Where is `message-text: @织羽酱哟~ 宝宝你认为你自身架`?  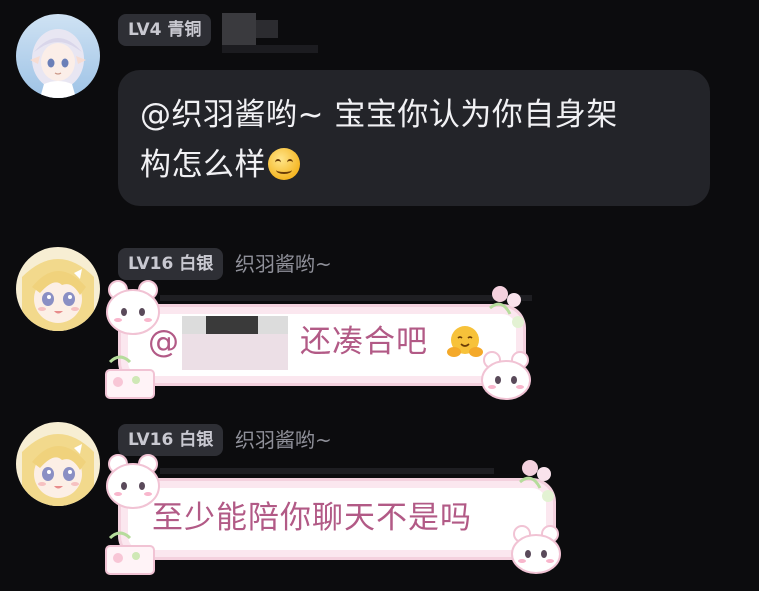 message-text: @织羽酱哟~ 宝宝你认为你自身架 is located at coordinates (379, 115).